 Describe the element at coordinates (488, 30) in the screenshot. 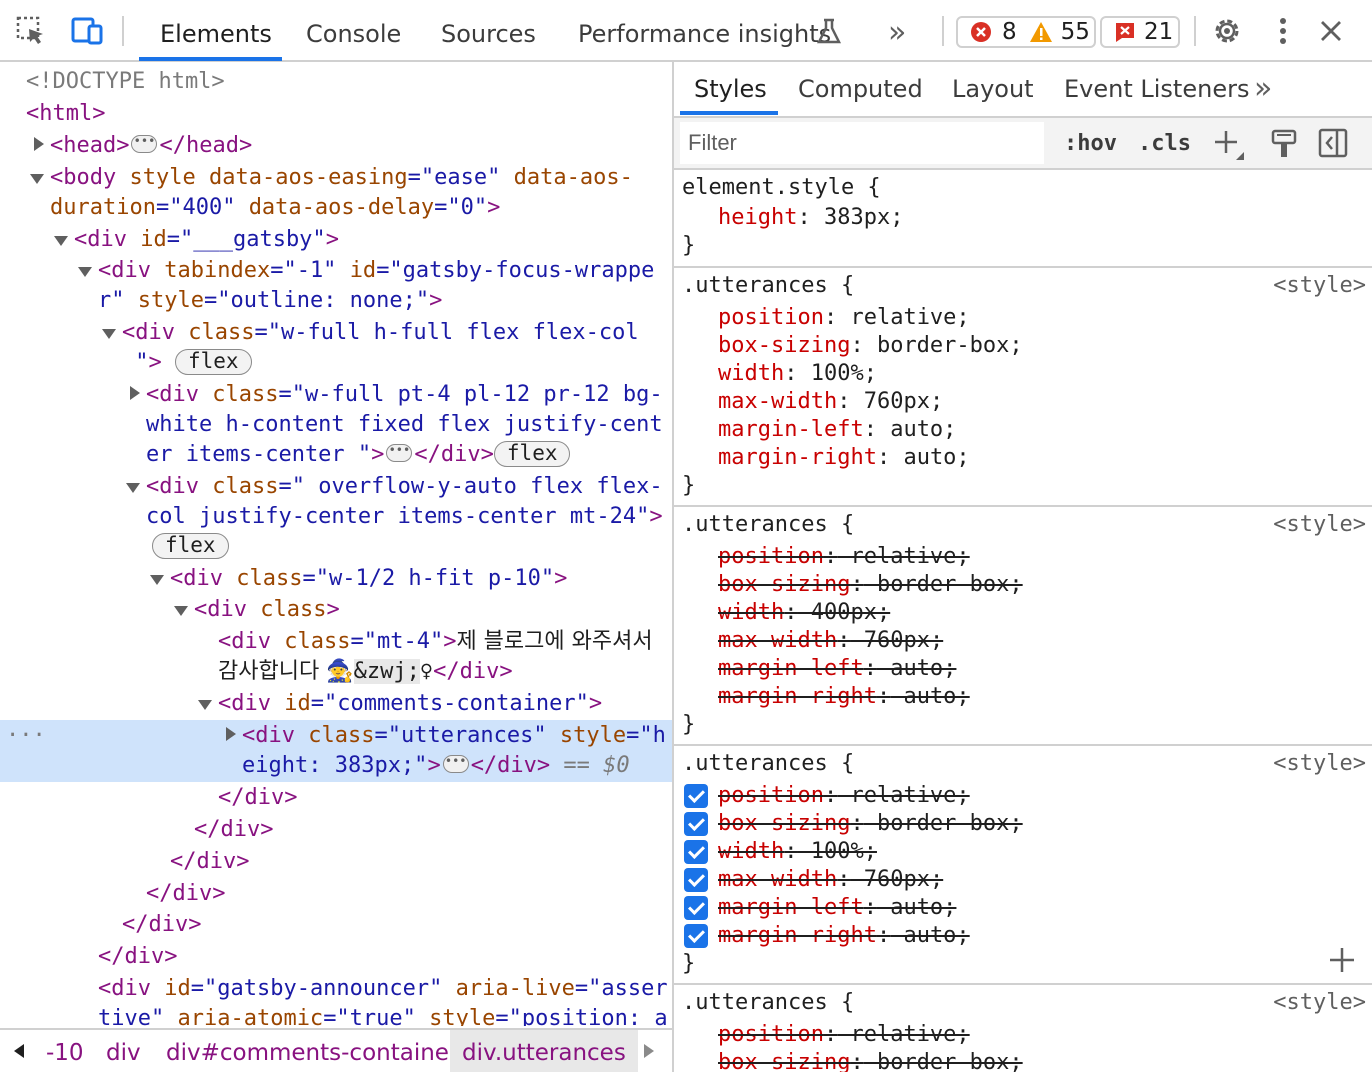

I see `tab-sources: Sources` at that location.